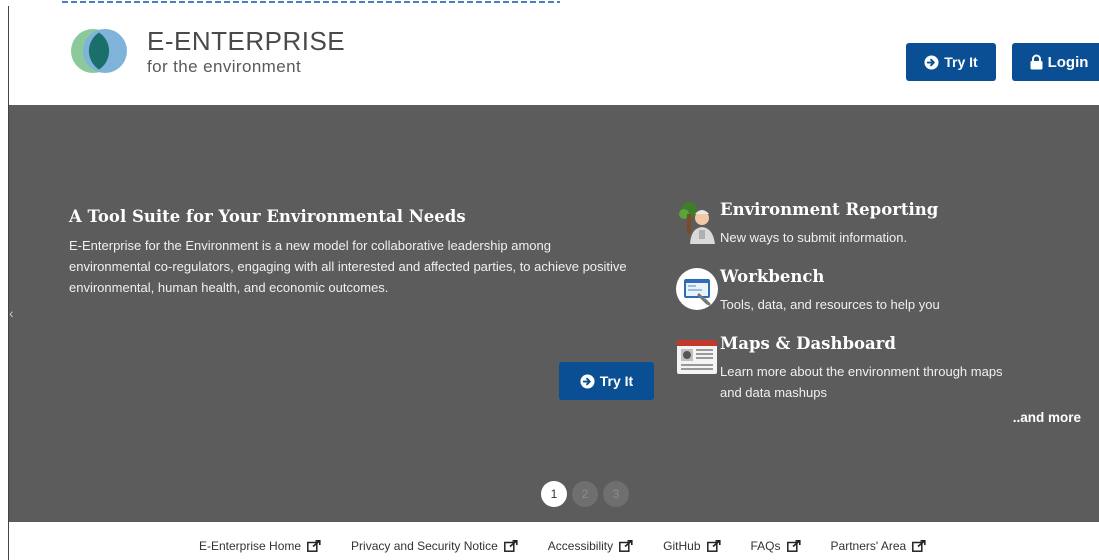  I want to click on newspaper-map-icon, so click(697, 357).